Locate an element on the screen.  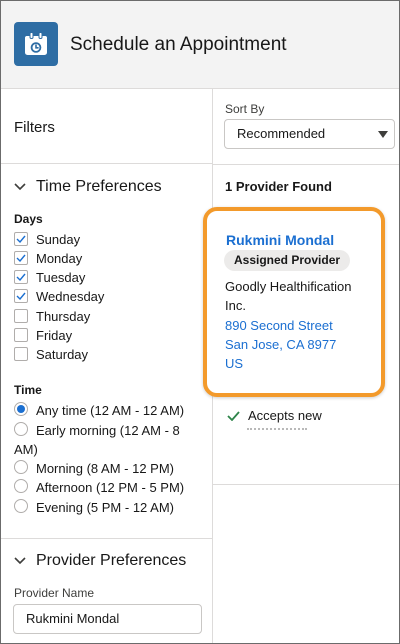
time-preferences-toggle: Time Preferences is located at coordinates (88, 187).